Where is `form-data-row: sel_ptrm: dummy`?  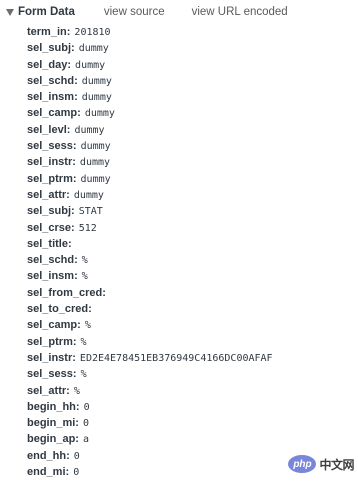
form-data-row: sel_ptrm: dummy is located at coordinates (192, 179).